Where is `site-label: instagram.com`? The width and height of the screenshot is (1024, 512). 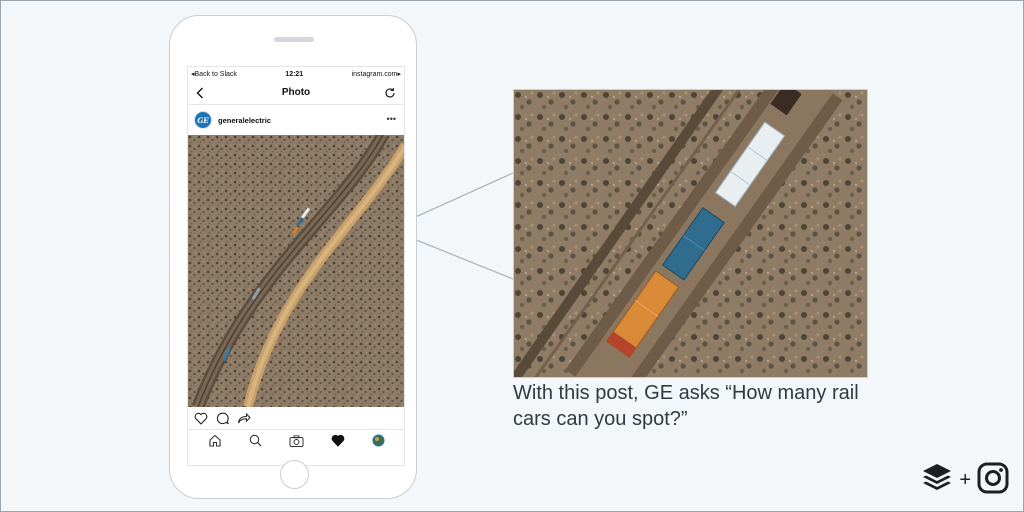
site-label: instagram.com is located at coordinates (374, 74).